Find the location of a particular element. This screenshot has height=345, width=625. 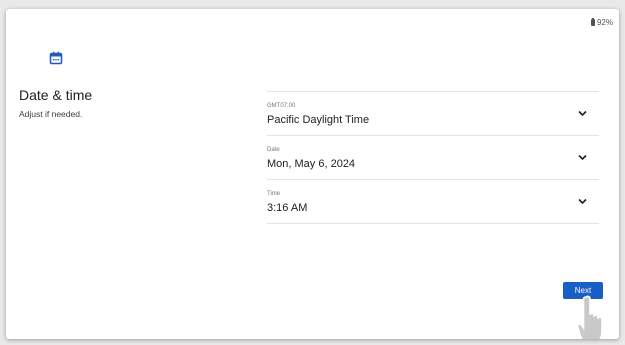

page-title: Date & time is located at coordinates (56, 95).